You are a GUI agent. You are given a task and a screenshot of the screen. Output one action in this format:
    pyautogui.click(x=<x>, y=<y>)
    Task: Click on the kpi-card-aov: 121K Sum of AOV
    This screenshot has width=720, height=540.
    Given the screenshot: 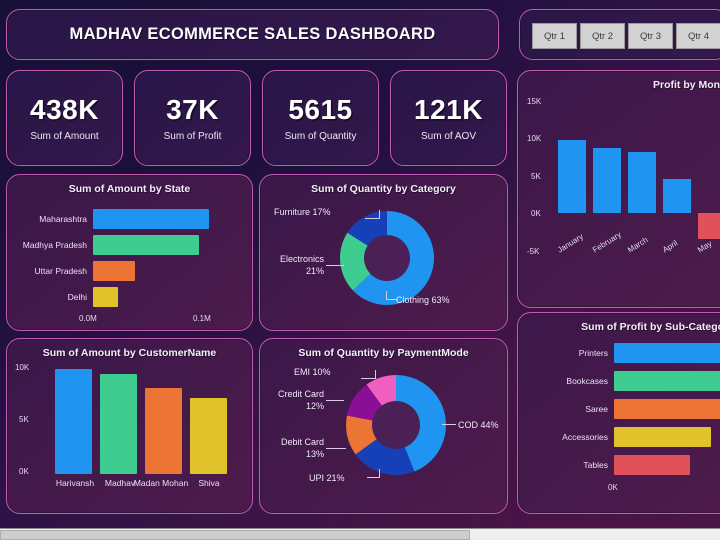 What is the action you would take?
    pyautogui.click(x=448, y=118)
    